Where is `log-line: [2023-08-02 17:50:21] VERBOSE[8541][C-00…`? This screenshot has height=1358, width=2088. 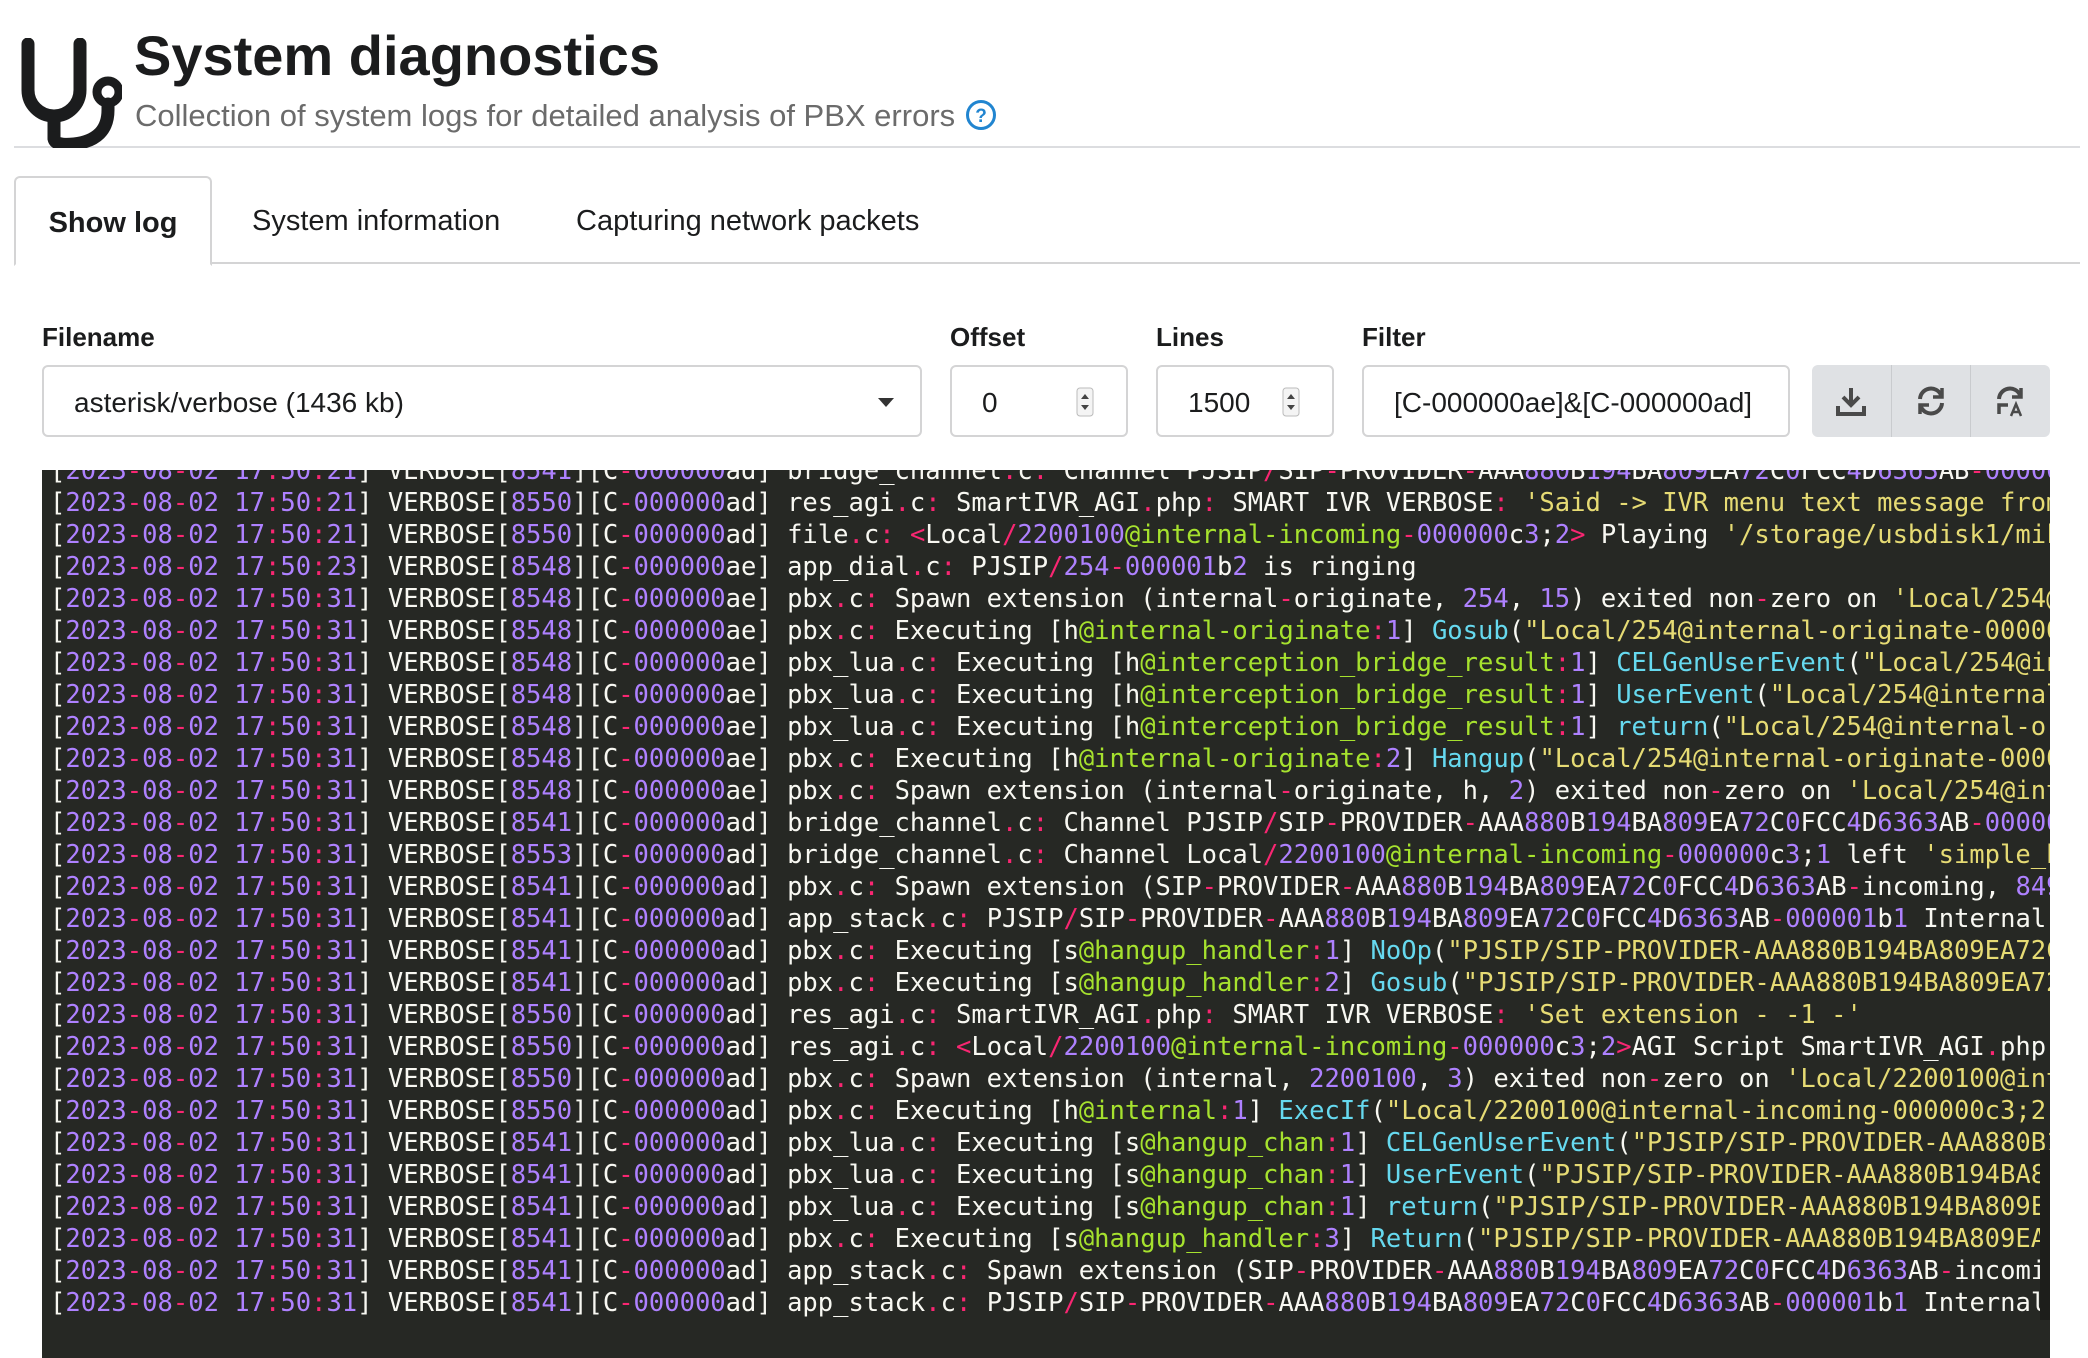 log-line: [2023-08-02 17:50:21] VERBOSE[8541][C-00… is located at coordinates (1050, 478).